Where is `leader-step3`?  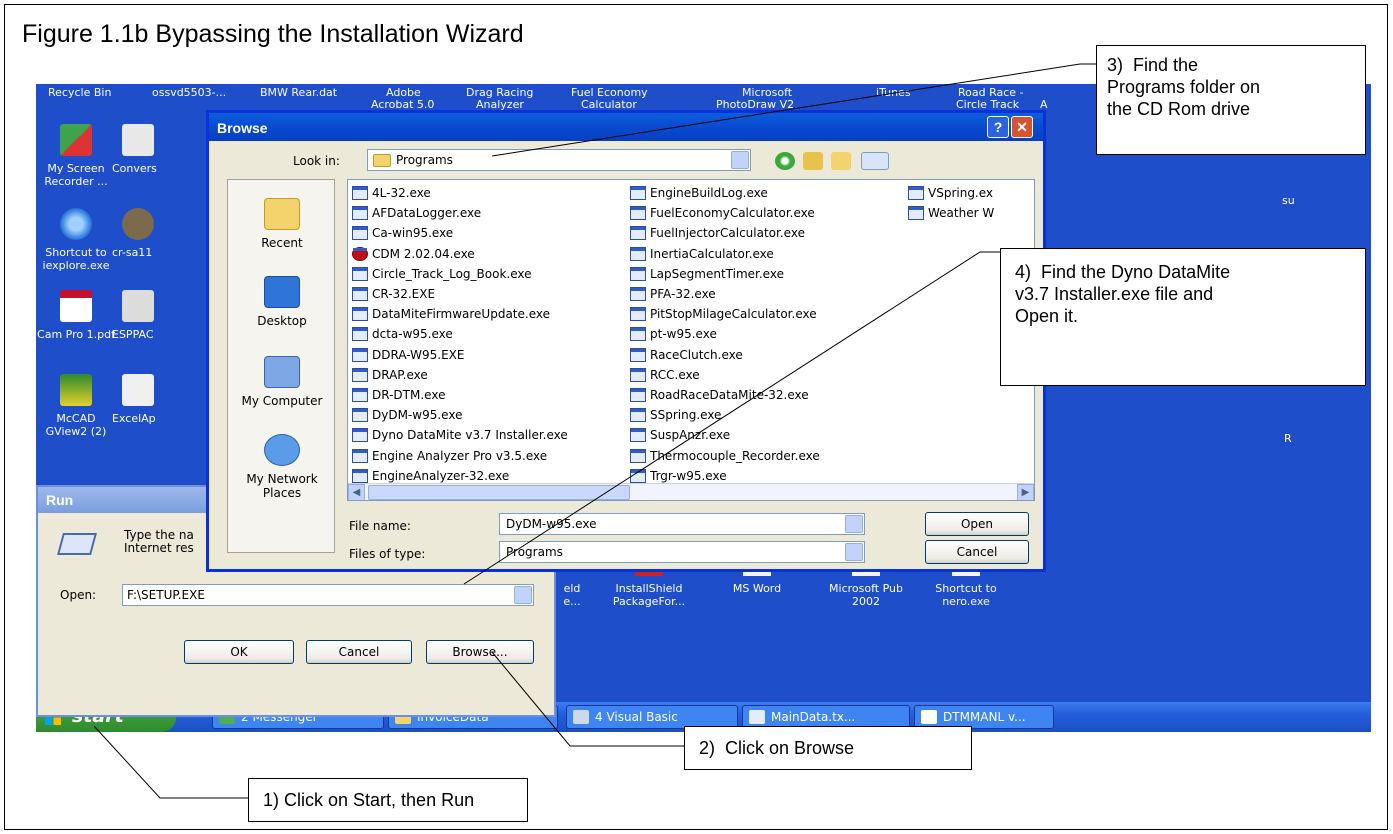
leader-step3 is located at coordinates (793, 110).